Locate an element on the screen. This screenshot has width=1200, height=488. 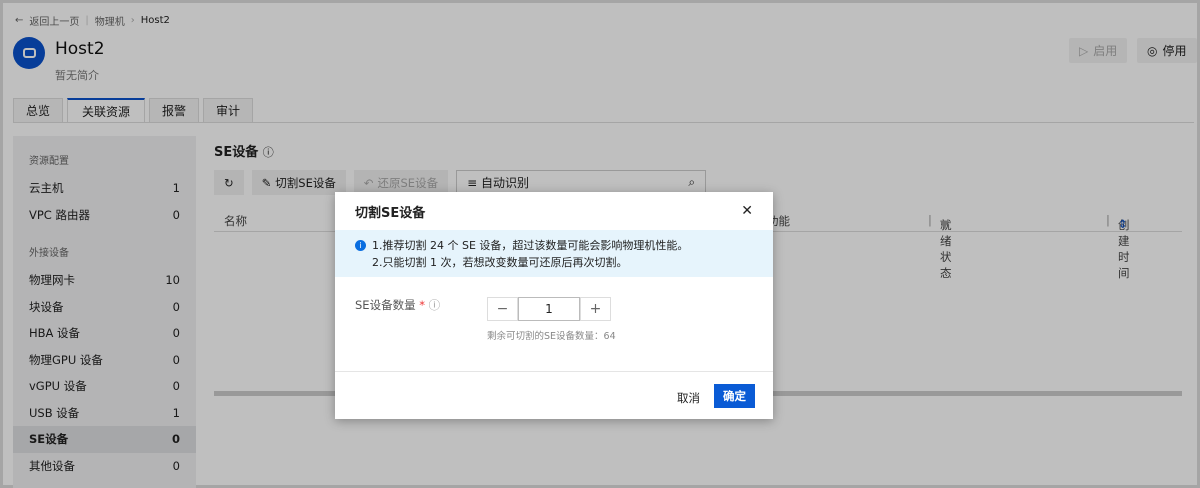
confirm-button: 确定 is located at coordinates (734, 396).